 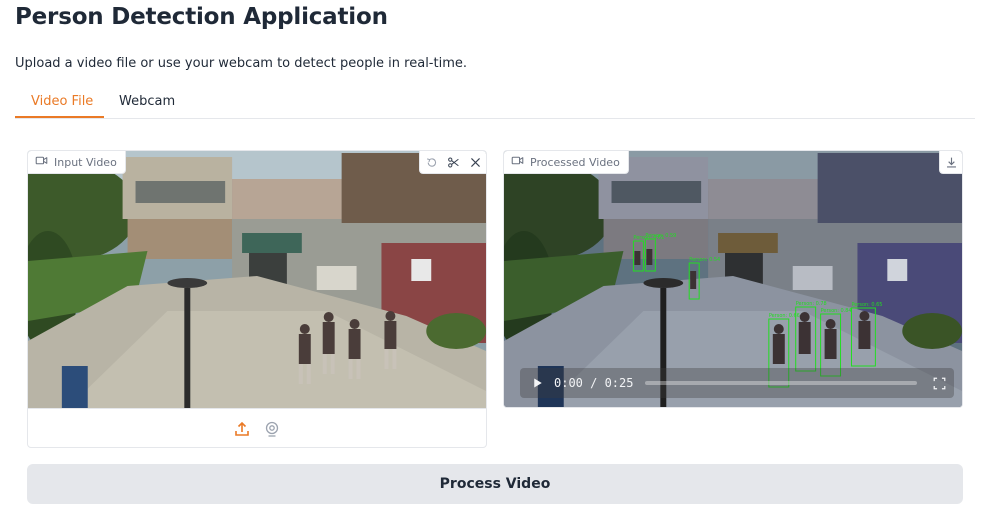 I want to click on detection-label: Person: 0.66, so click(x=784, y=316).